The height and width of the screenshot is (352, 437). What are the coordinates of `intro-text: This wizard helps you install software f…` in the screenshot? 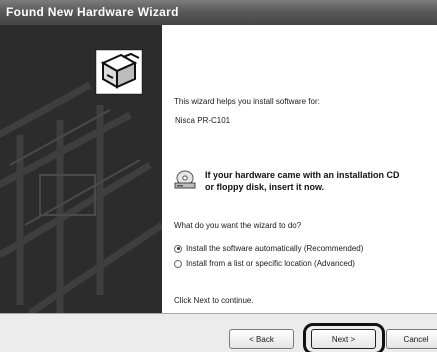 It's located at (247, 101).